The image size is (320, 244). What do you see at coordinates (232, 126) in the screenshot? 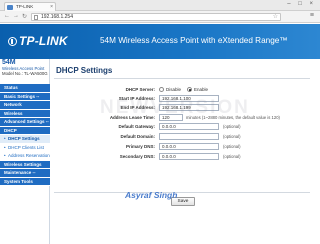
I see `gateway-optional-note: (optional)` at bounding box center [232, 126].